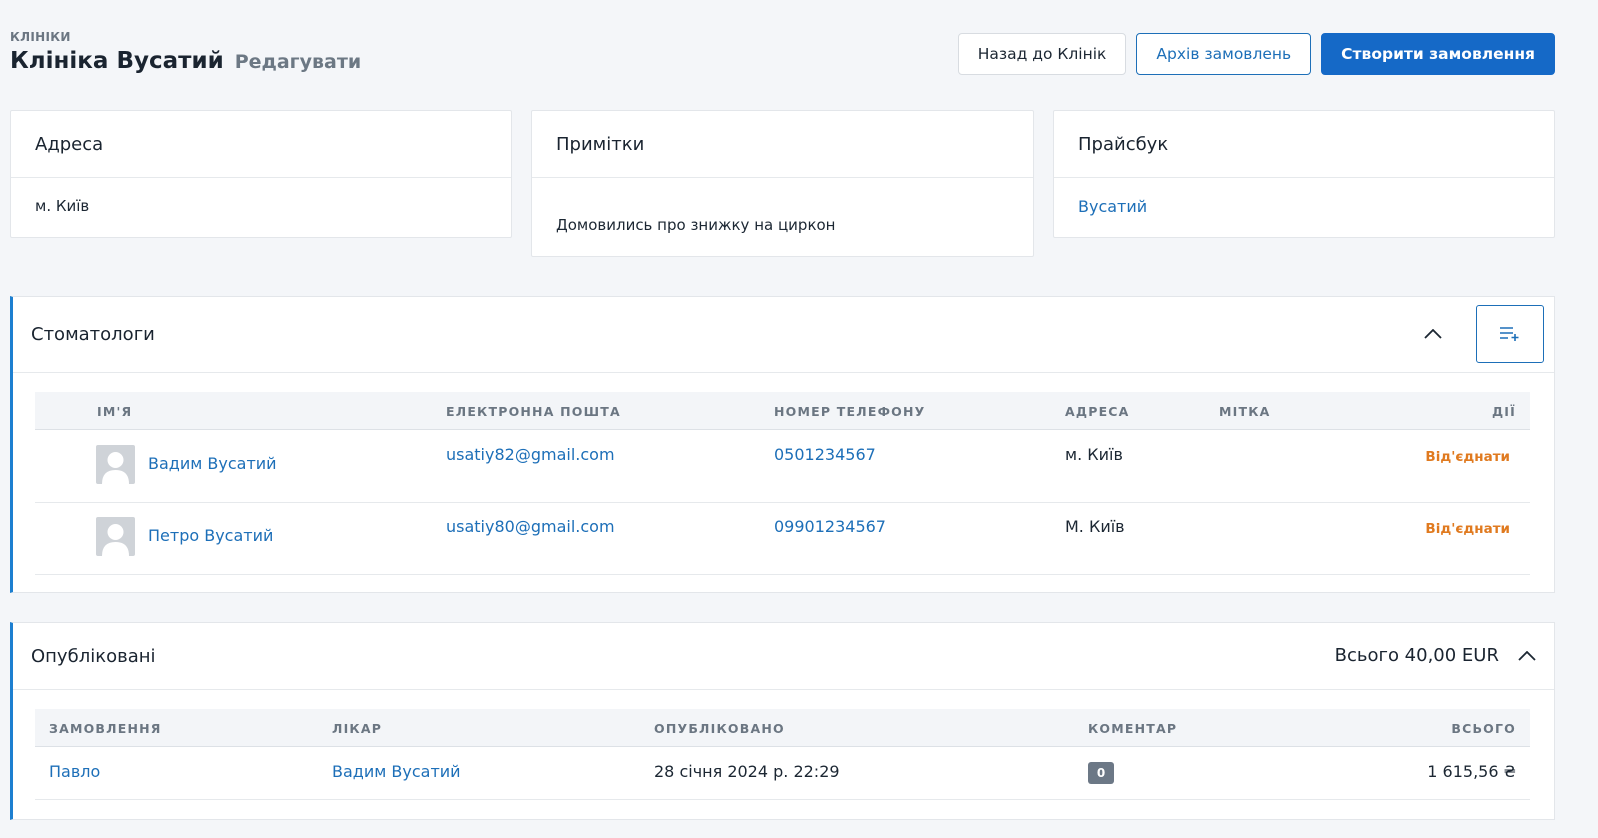  I want to click on address-card-title: Адреса, so click(261, 144).